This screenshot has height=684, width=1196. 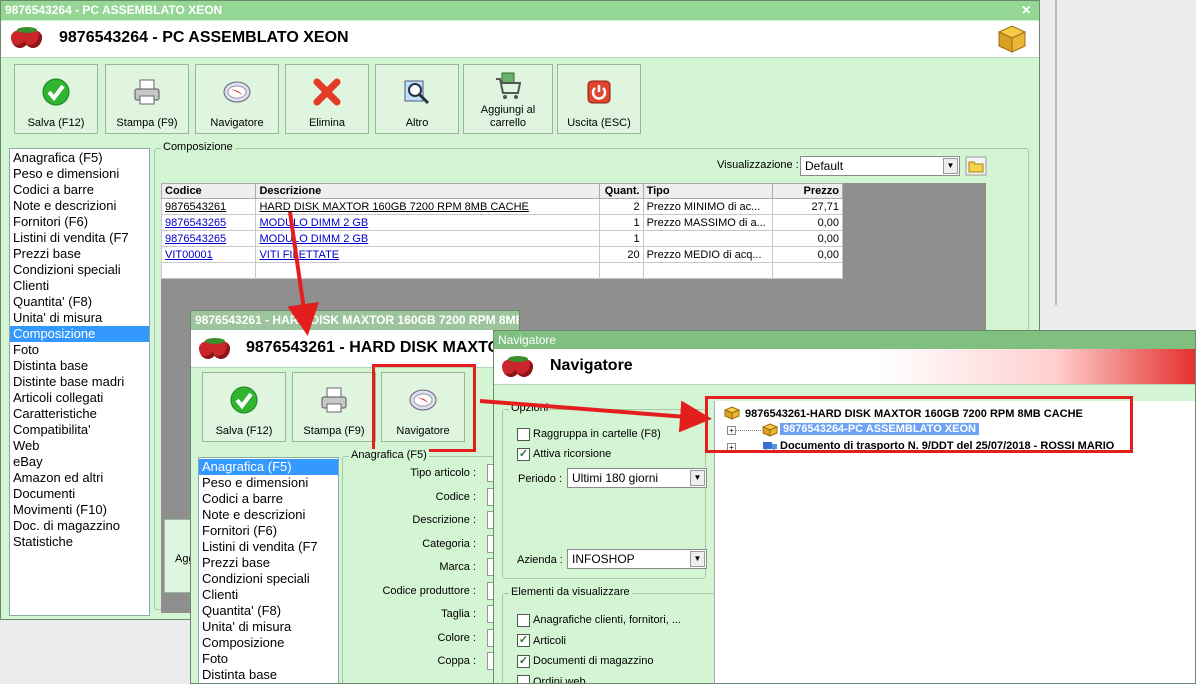 I want to click on field-label: Tipo articolo :, so click(x=443, y=473).